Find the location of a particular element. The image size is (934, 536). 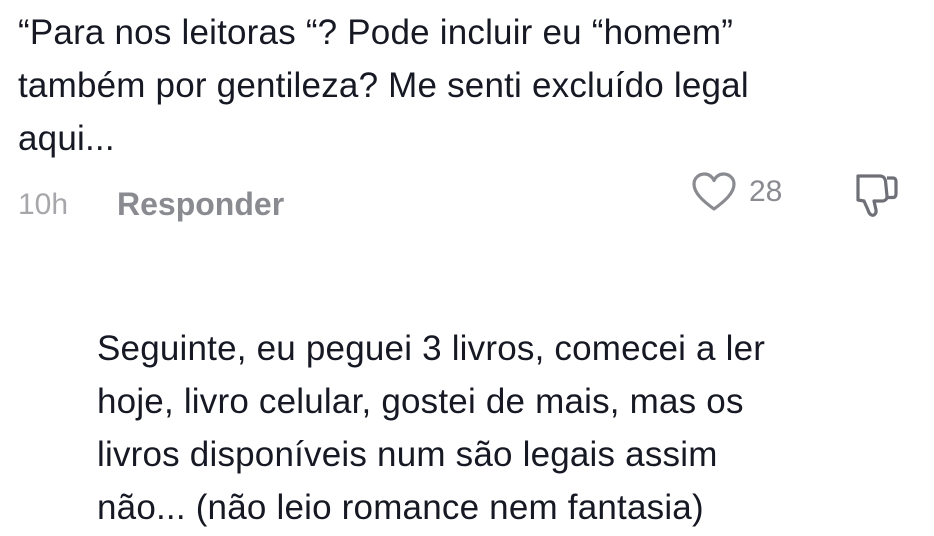

like-button: 28 is located at coordinates (736, 192).